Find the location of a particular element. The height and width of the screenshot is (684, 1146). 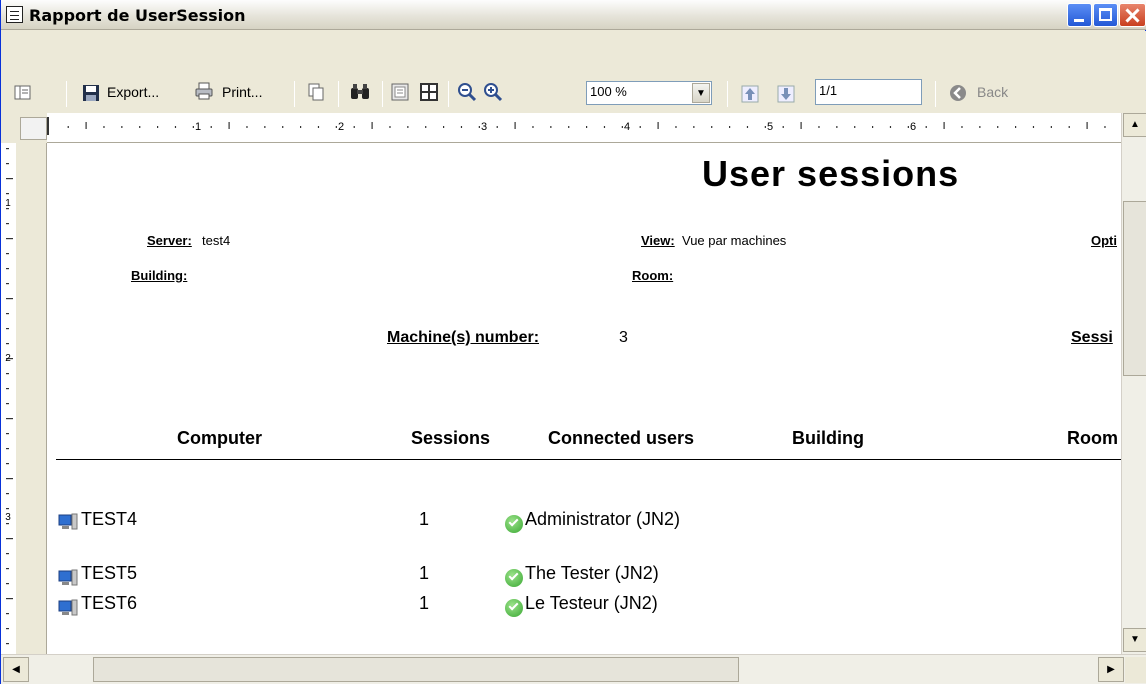

view-value: Vue par machines is located at coordinates (734, 240).